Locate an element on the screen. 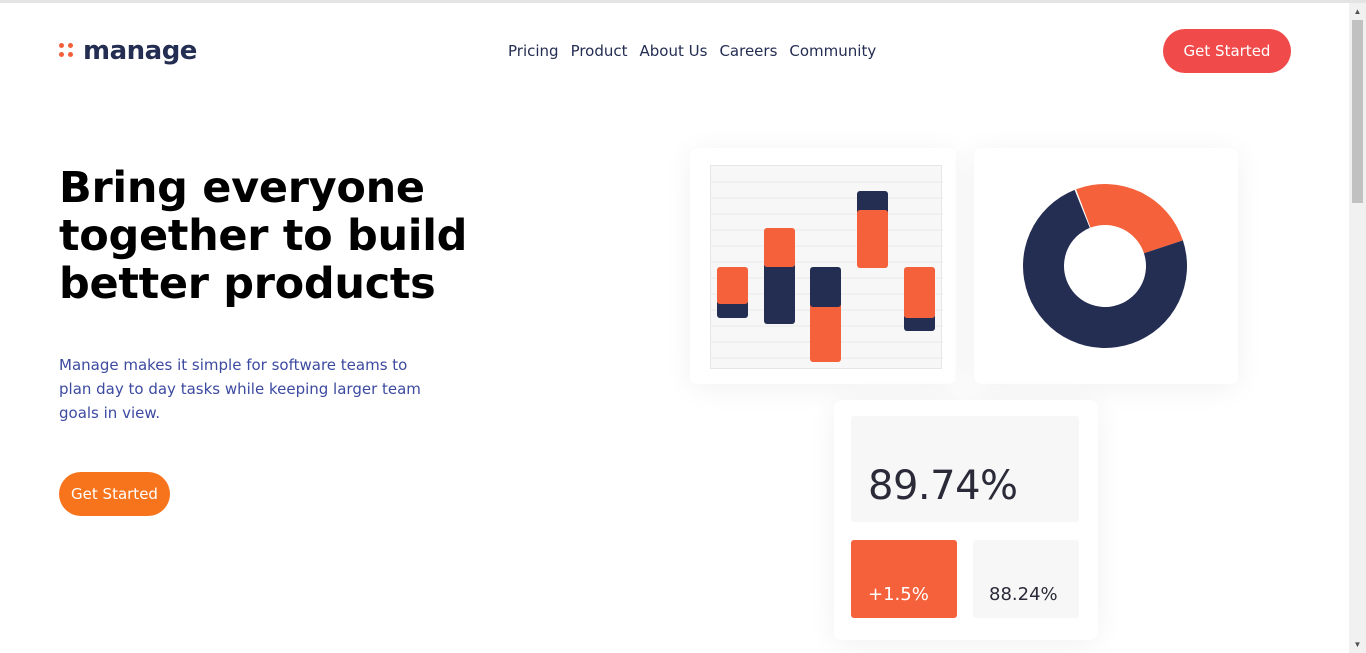 This screenshot has height=653, width=1366. main-stat-value: 89.74% is located at coordinates (943, 486).